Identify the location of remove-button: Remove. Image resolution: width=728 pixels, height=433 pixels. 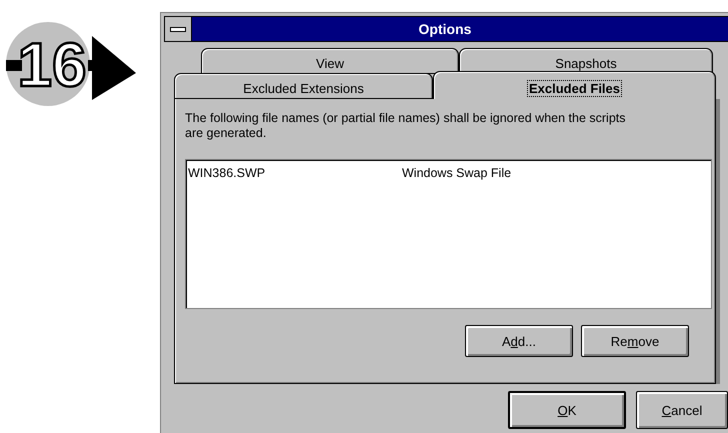
(635, 341).